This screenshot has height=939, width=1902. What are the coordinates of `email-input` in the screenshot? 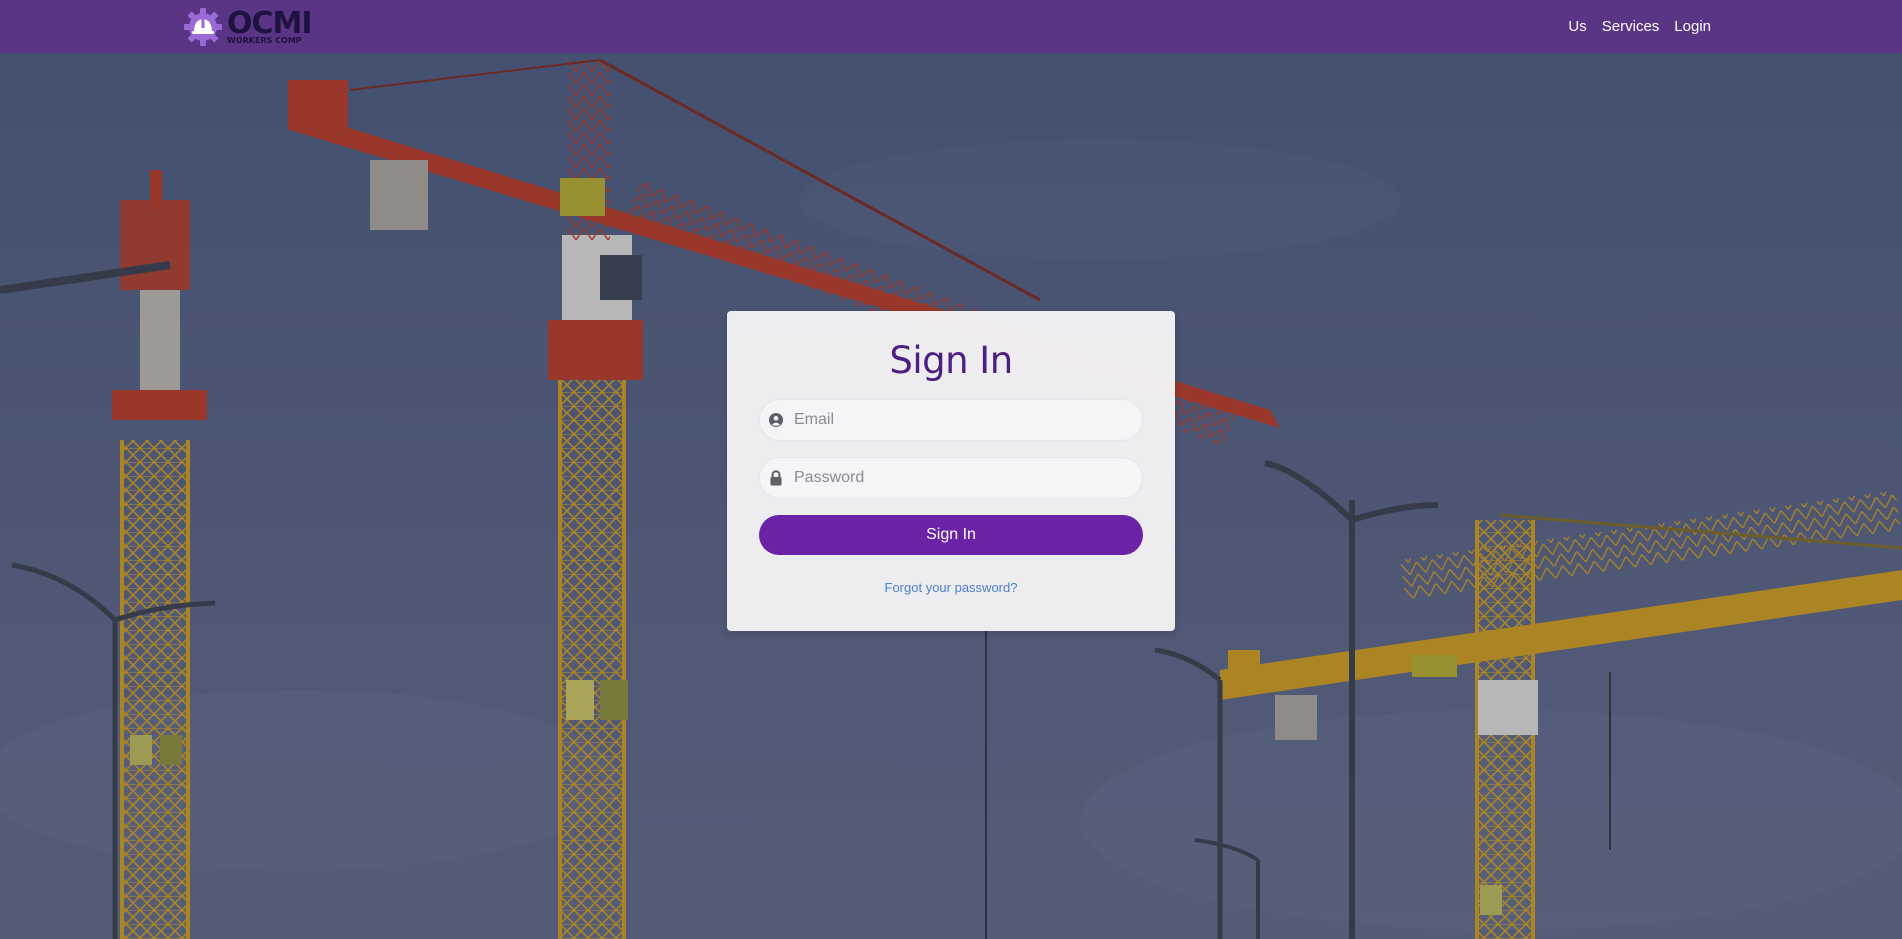 It's located at (959, 420).